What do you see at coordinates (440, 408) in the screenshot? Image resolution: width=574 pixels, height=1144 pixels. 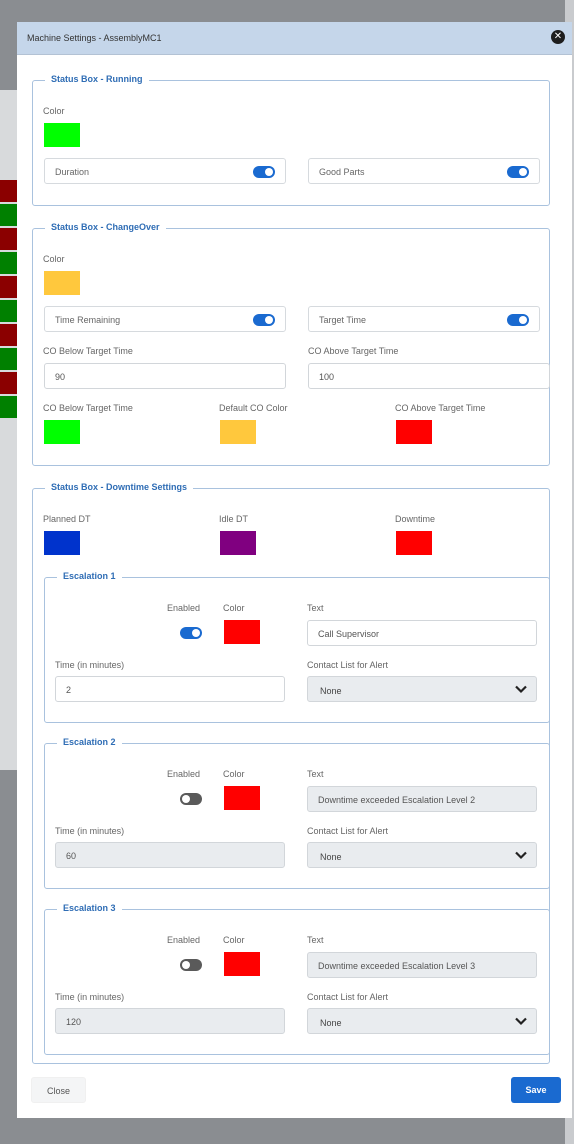 I see `co-above-color-label: CO Above Target Time` at bounding box center [440, 408].